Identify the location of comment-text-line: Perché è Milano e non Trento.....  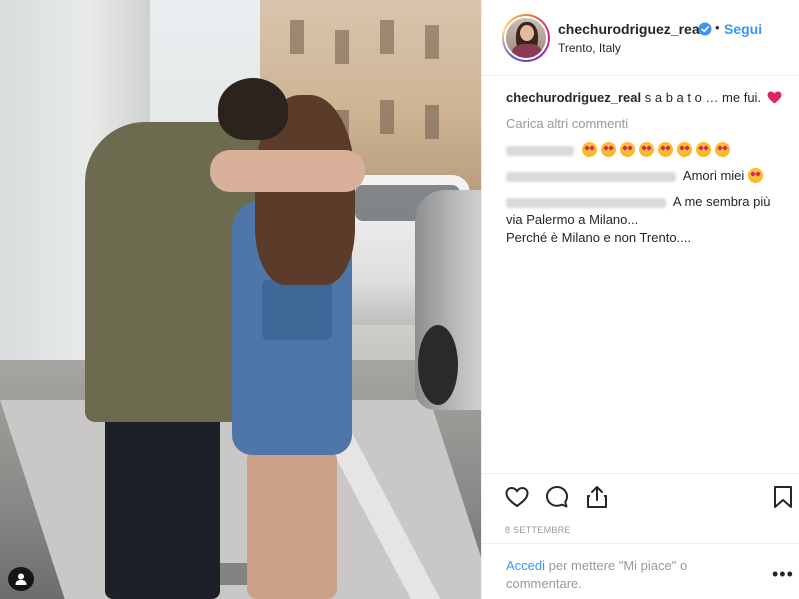
(598, 237).